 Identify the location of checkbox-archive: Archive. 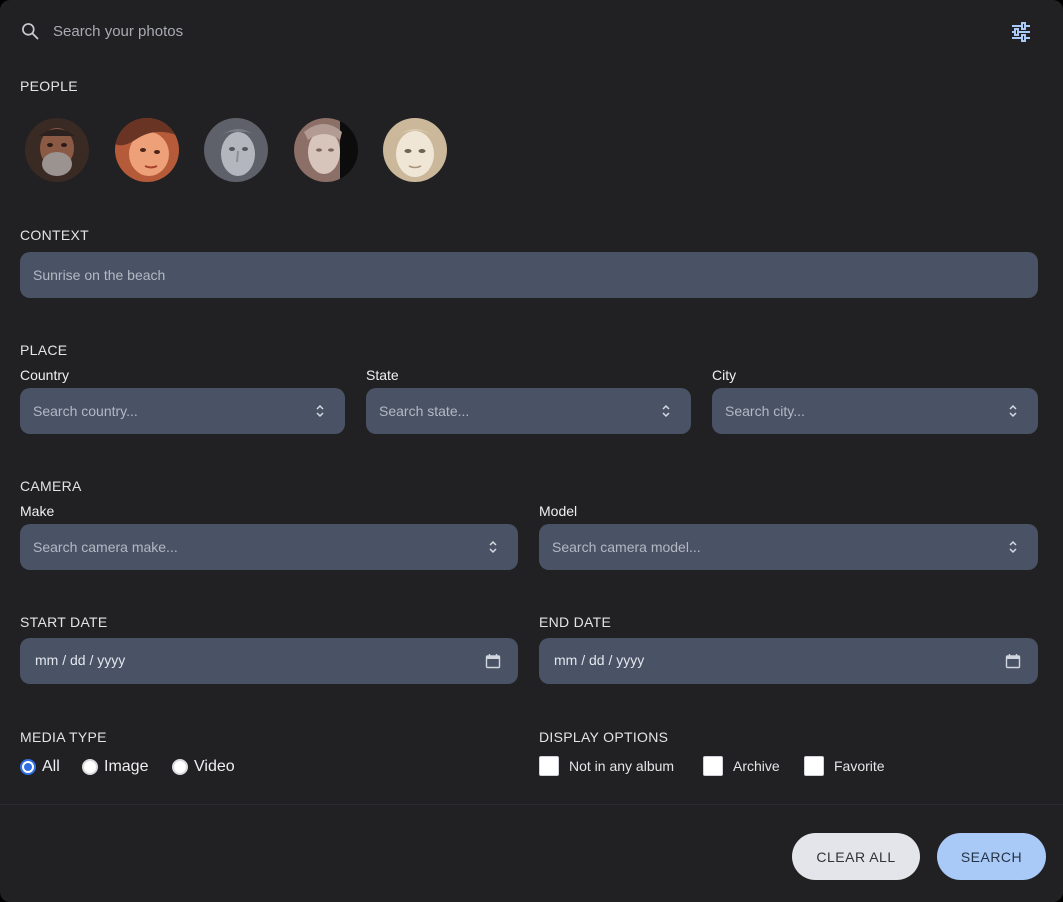
(741, 766).